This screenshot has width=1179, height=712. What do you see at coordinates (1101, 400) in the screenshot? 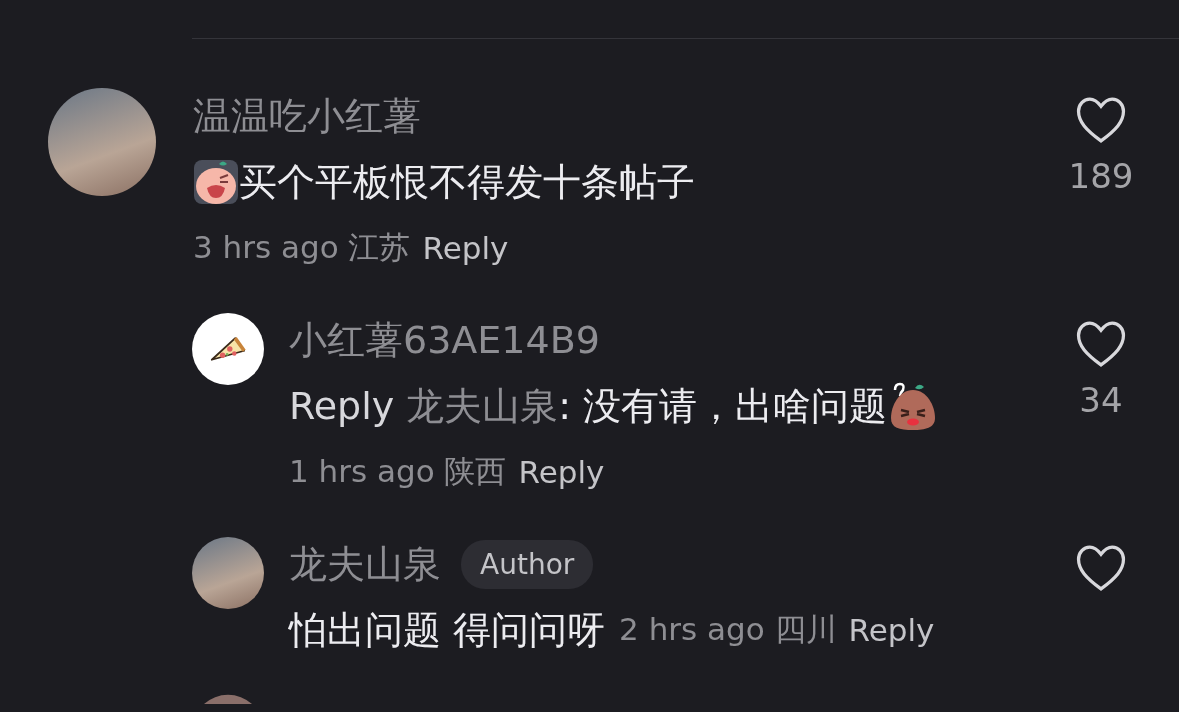
I see `like-count: 34` at bounding box center [1101, 400].